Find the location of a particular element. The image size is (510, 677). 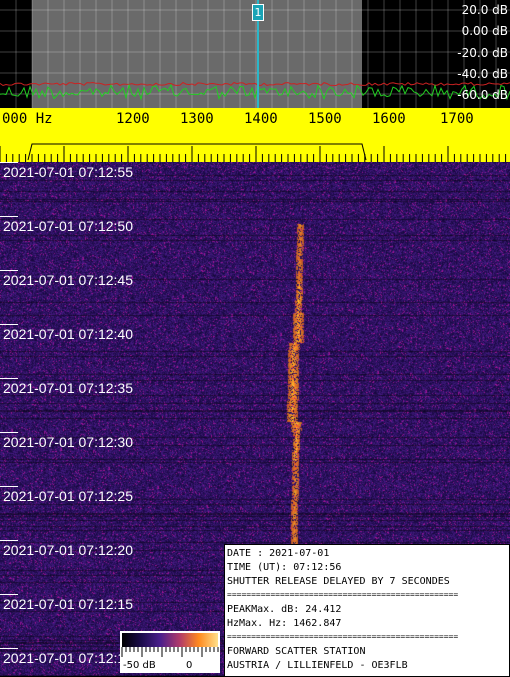

timestamp-label: 2021-07-01 07:12:50 is located at coordinates (68, 226).